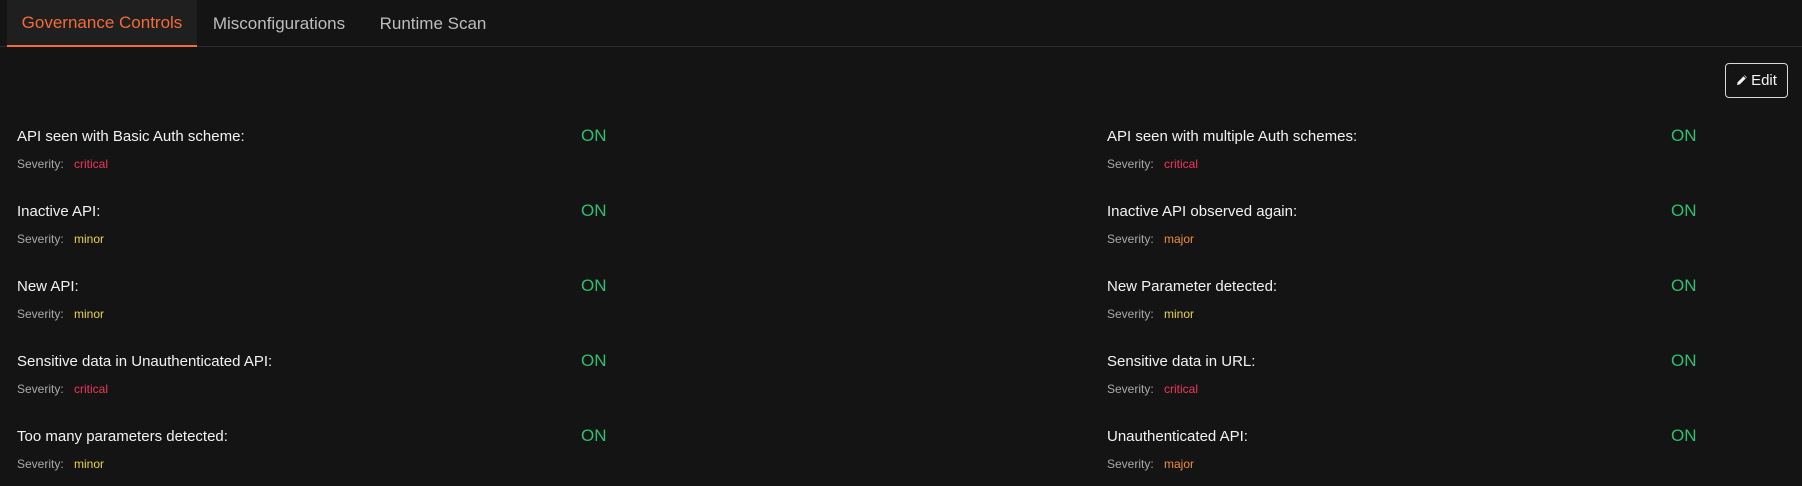 The image size is (1802, 486). I want to click on edit-button: Edit, so click(1756, 80).